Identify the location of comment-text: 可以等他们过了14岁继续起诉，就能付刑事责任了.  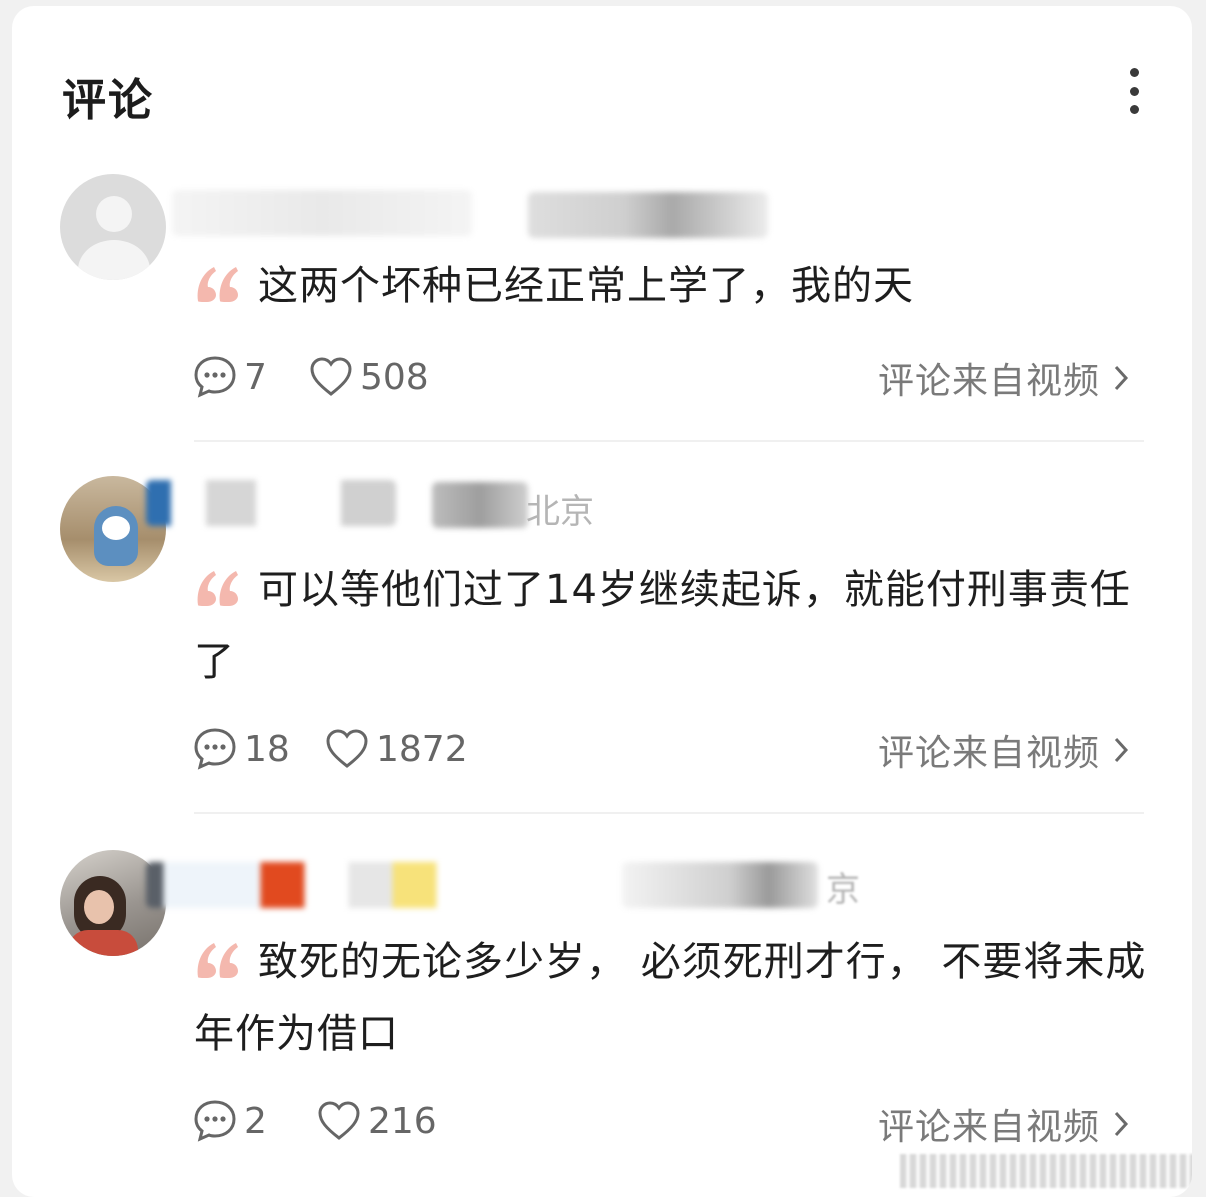
(674, 626).